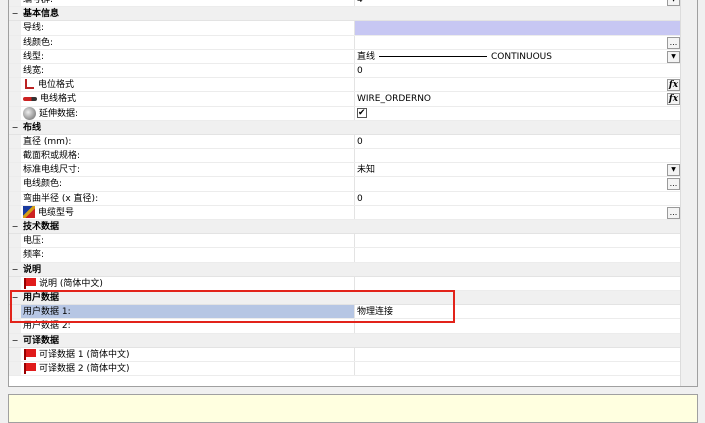 This screenshot has height=423, width=705. I want to click on property-name-label: 电线颜色:, so click(43, 184).